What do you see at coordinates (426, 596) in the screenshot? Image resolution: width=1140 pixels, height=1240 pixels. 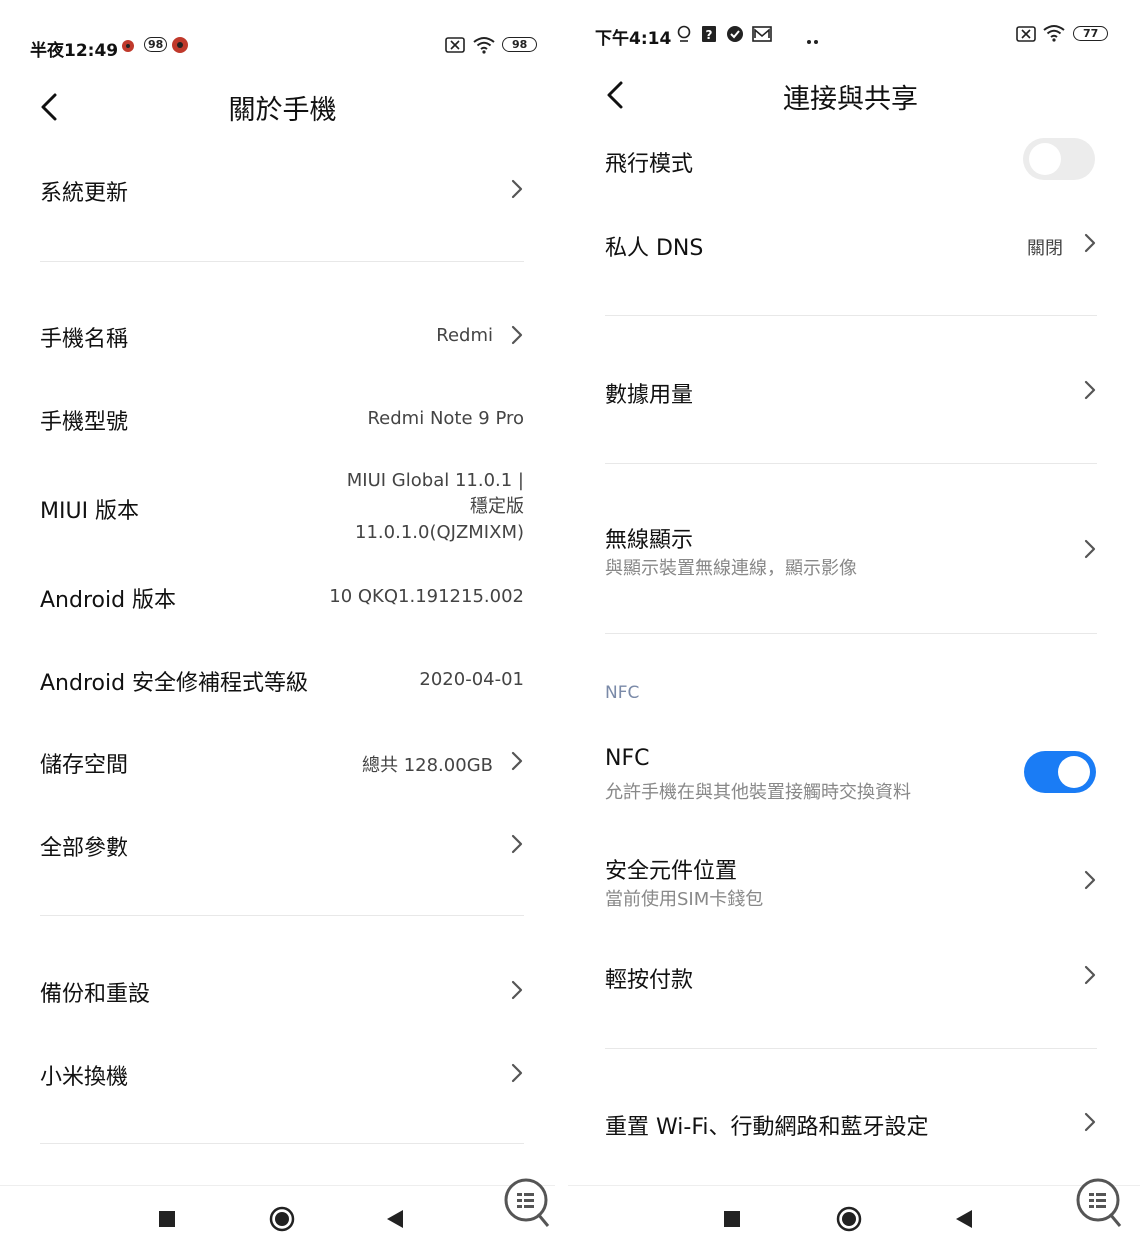 I see `android-version-value: 10 QKQ1.191215.002` at bounding box center [426, 596].